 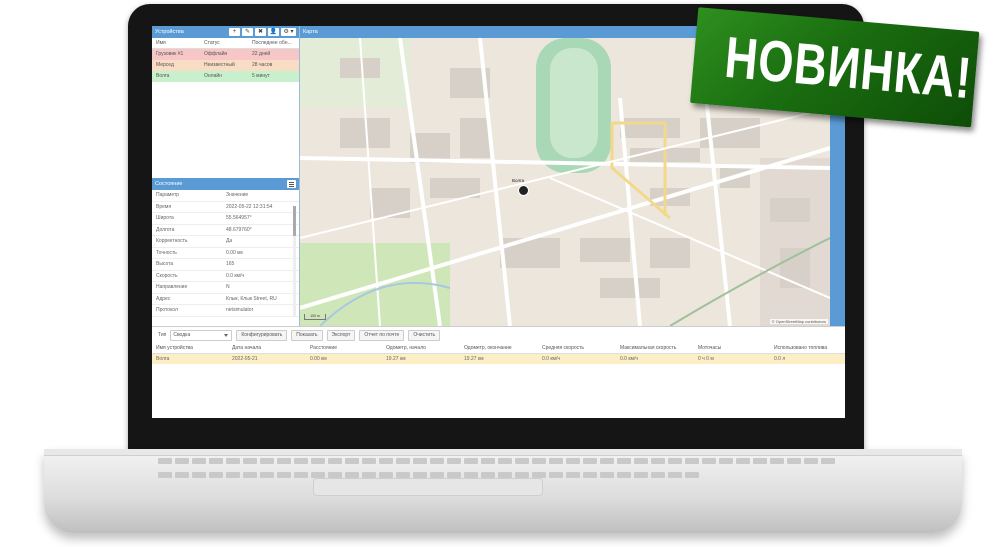 I want to click on email-report-button: Отчет по почте, so click(x=382, y=335).